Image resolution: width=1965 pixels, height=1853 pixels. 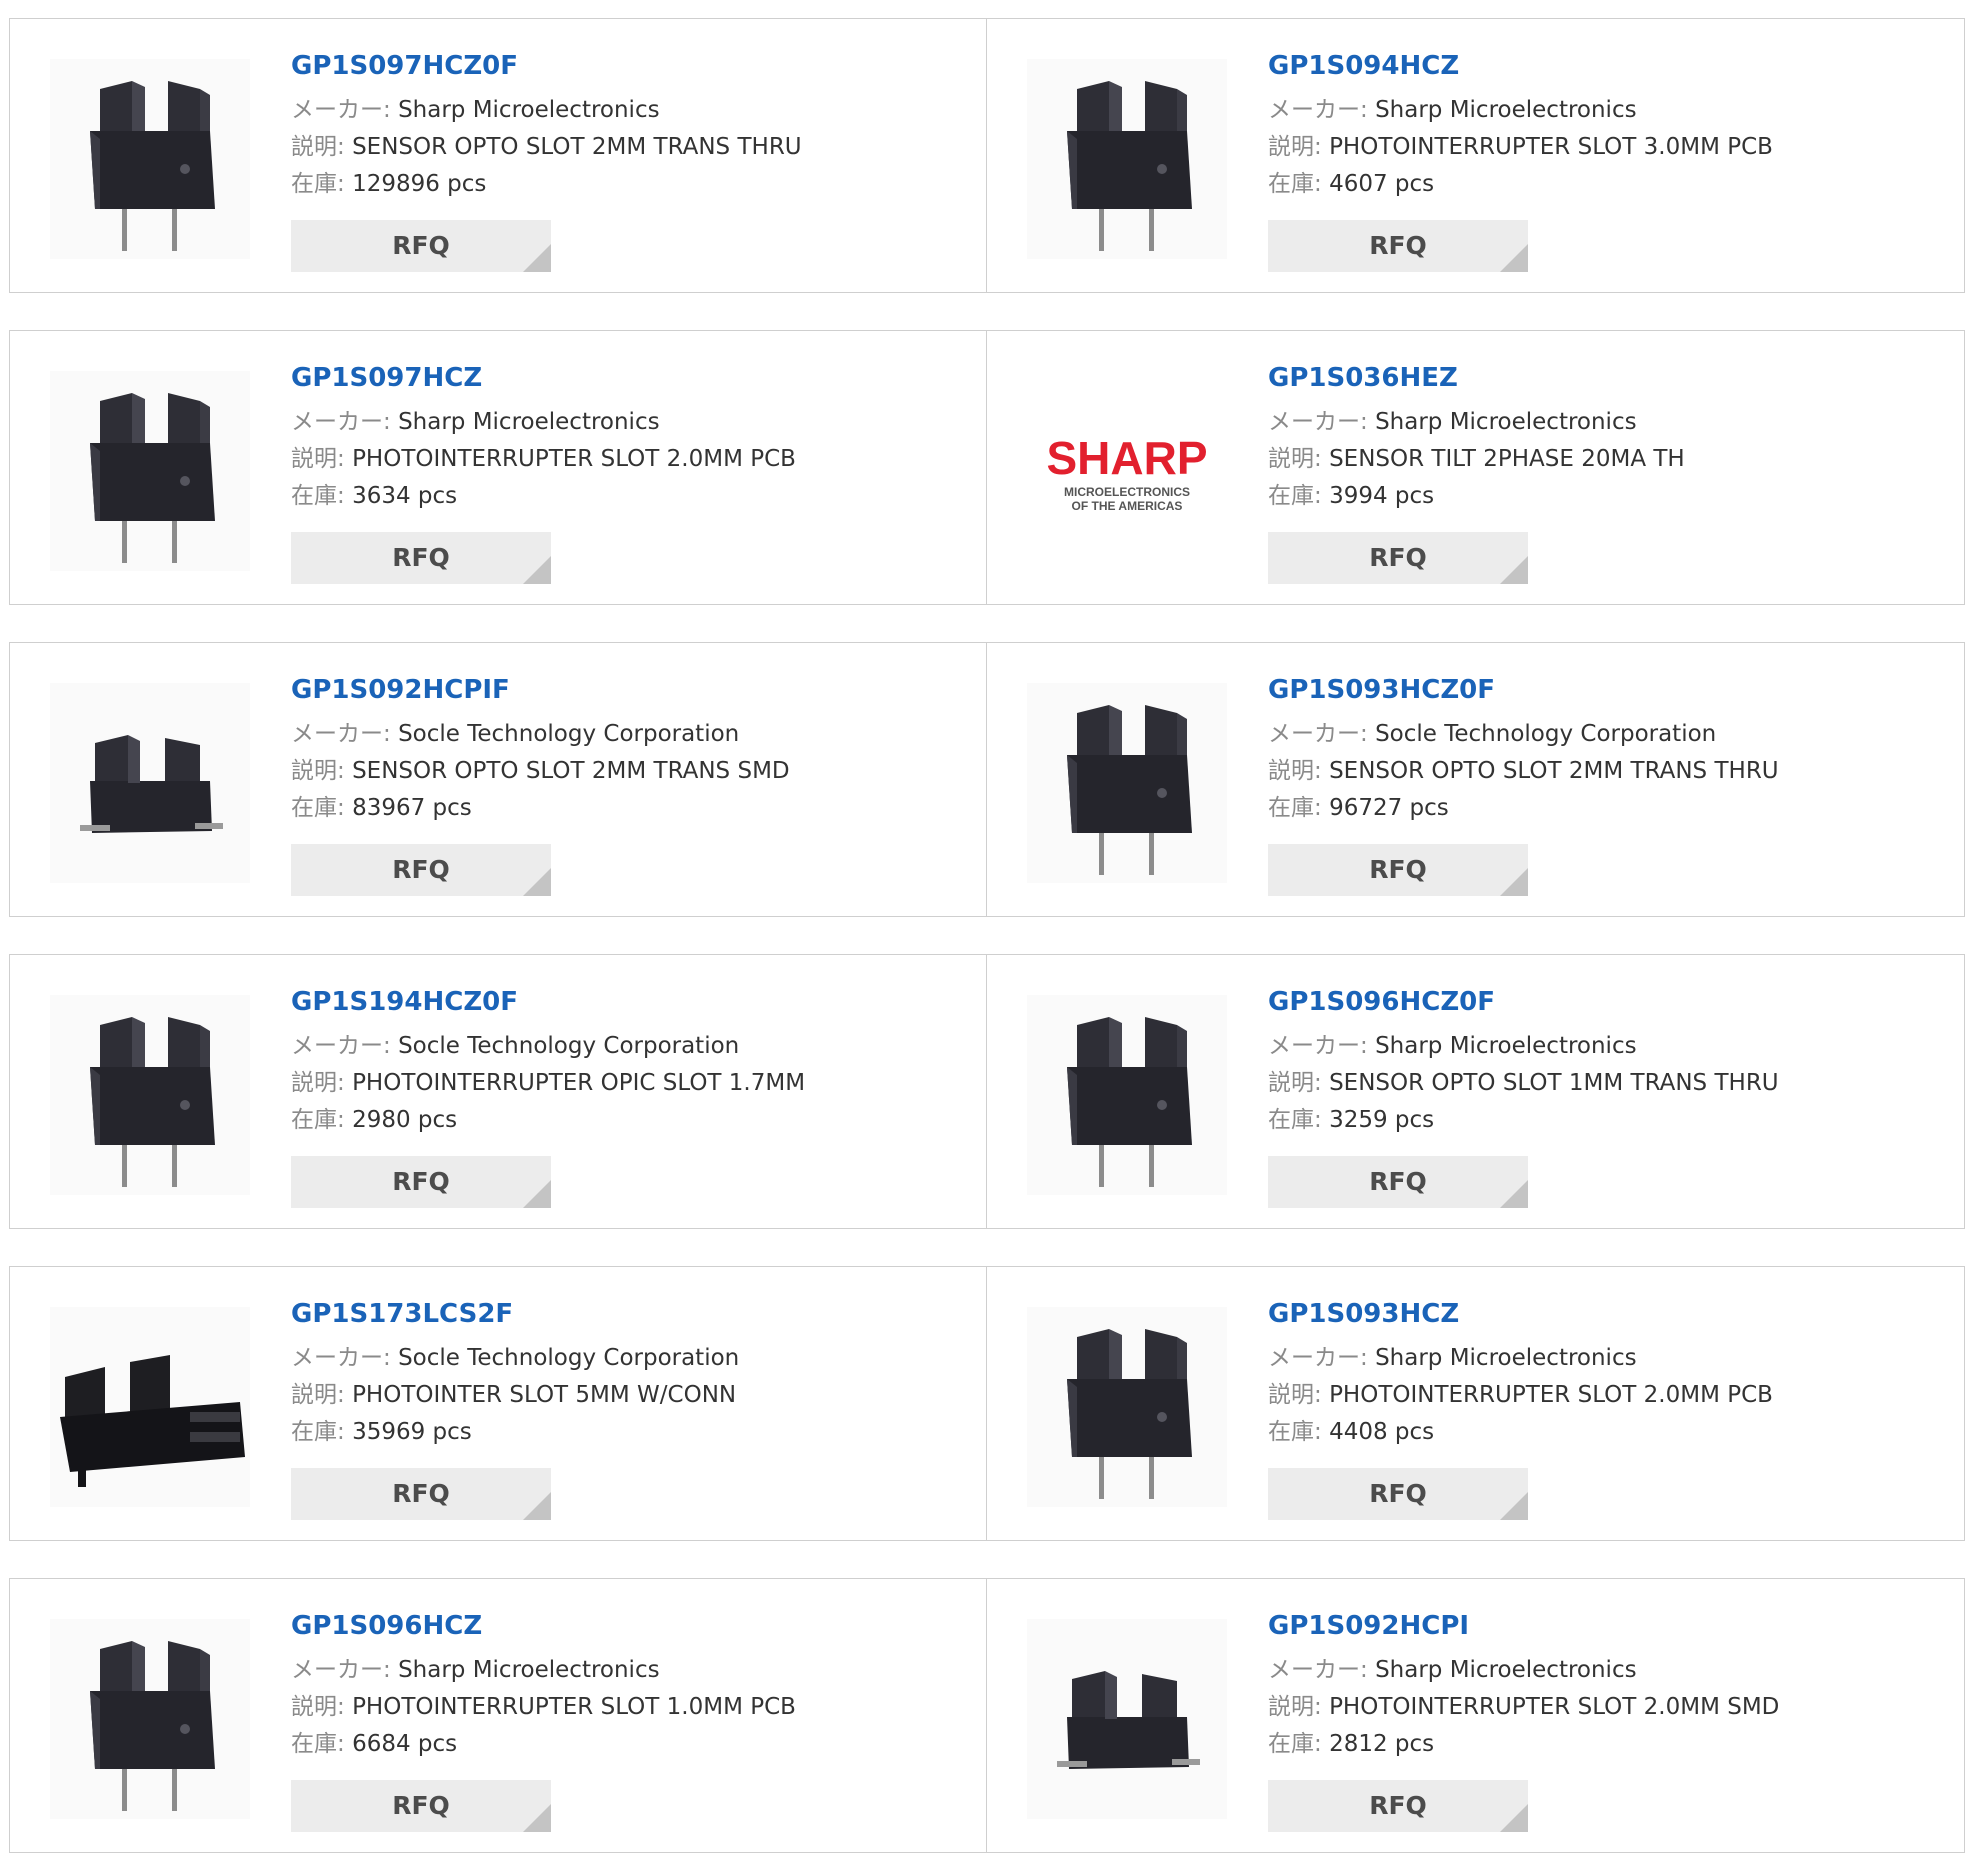 I want to click on product-image: SHARP MICROELECTRONICS OF THE AMERICAS, so click(x=1127, y=471).